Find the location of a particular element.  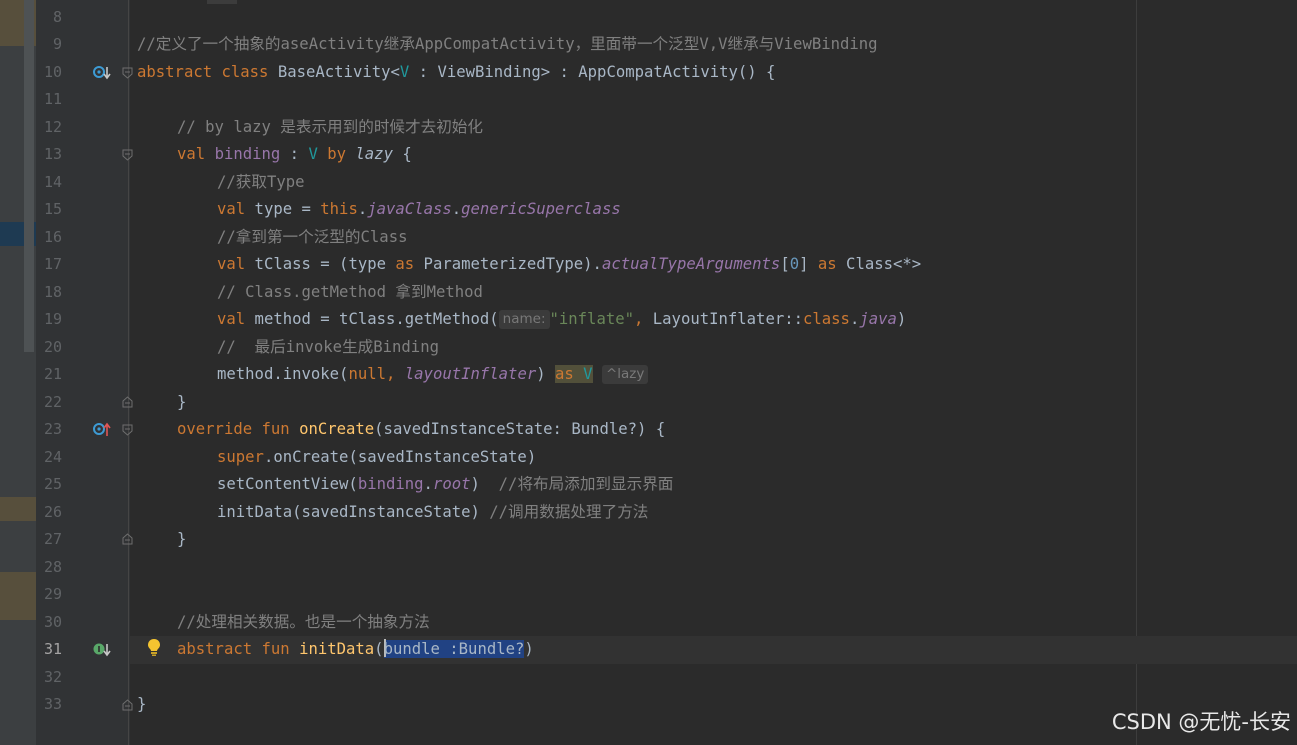

function-name: initData is located at coordinates (337, 649).